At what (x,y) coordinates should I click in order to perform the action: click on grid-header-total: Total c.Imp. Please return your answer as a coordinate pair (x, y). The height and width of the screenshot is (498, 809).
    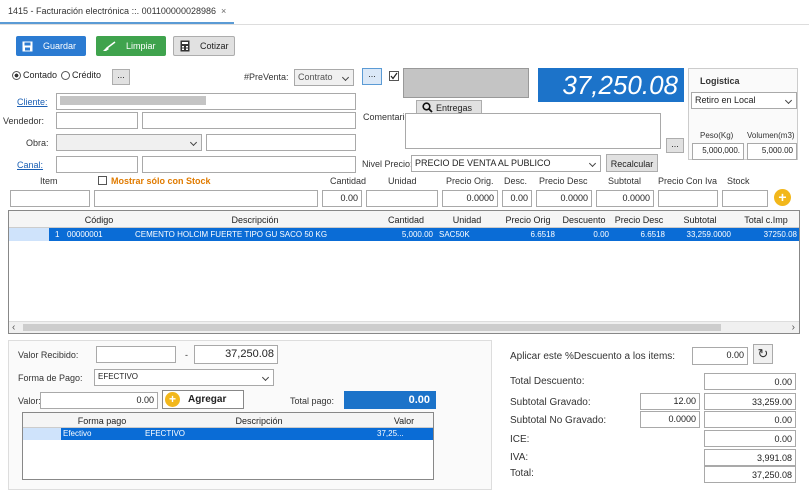
    Looking at the image, I should click on (766, 219).